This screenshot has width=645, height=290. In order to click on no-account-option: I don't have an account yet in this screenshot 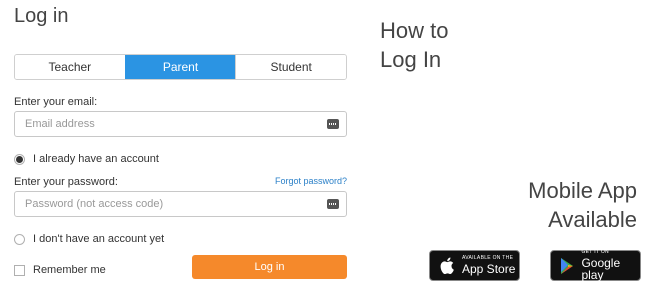, I will do `click(89, 239)`.